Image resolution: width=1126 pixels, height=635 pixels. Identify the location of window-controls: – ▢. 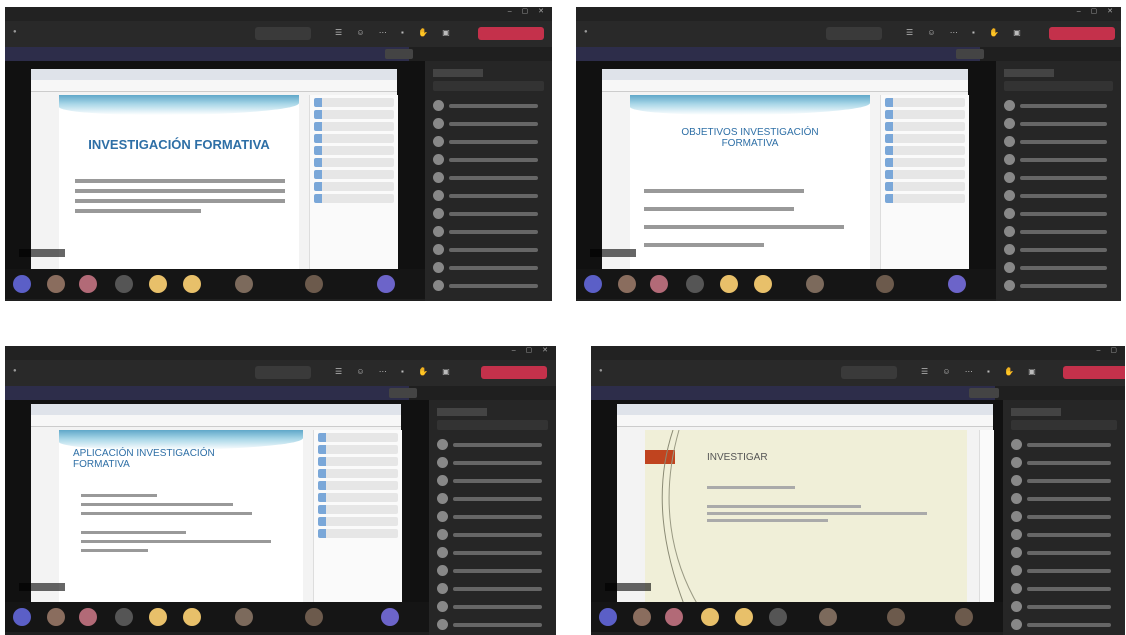
(1109, 350).